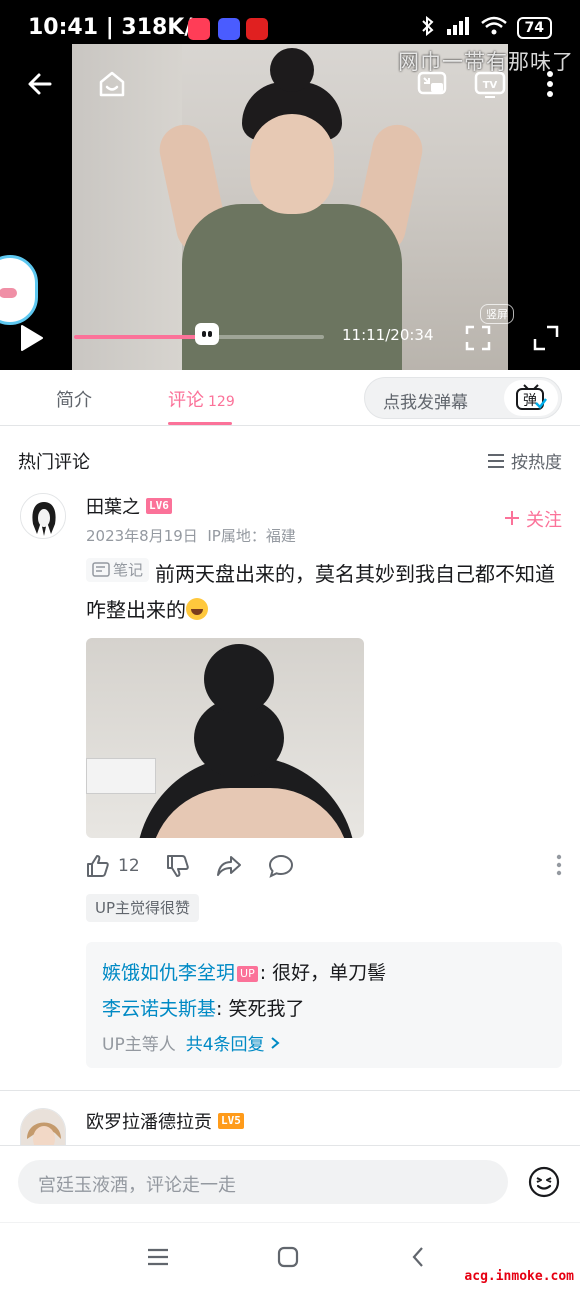  I want to click on comment-text: 前两天盘出来的，莫名其妙到我自己都不知道咋整出来的, so click(321, 592).